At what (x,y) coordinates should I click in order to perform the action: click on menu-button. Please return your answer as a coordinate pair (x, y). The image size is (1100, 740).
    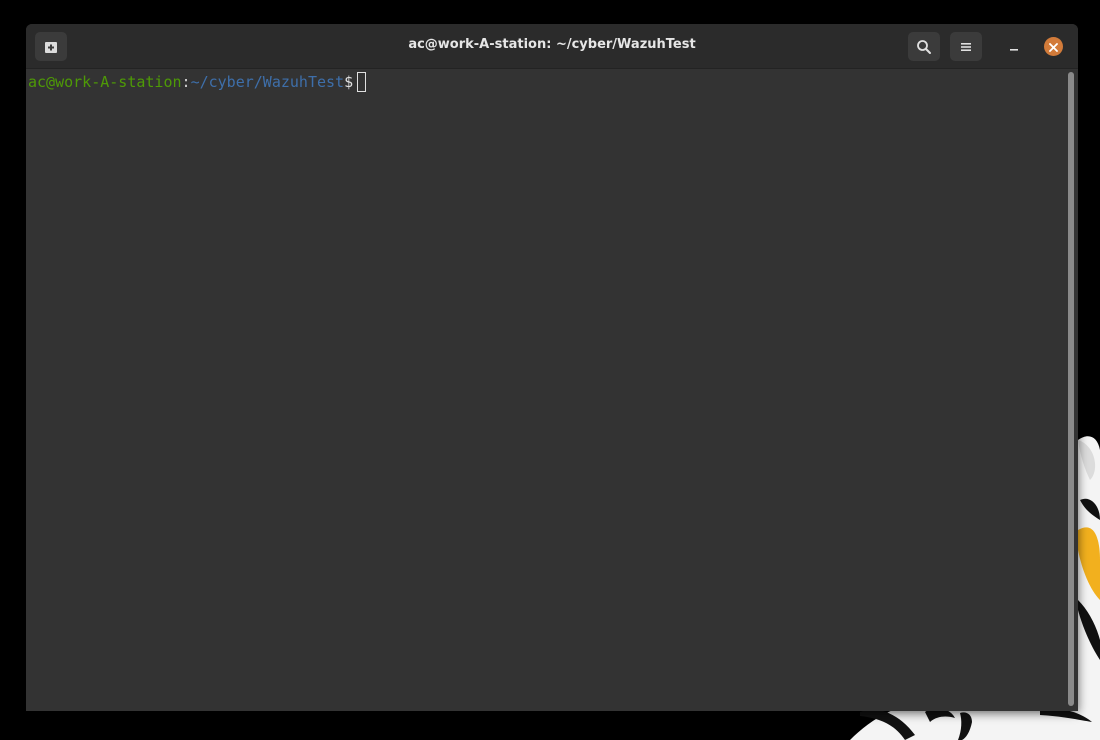
    Looking at the image, I should click on (966, 46).